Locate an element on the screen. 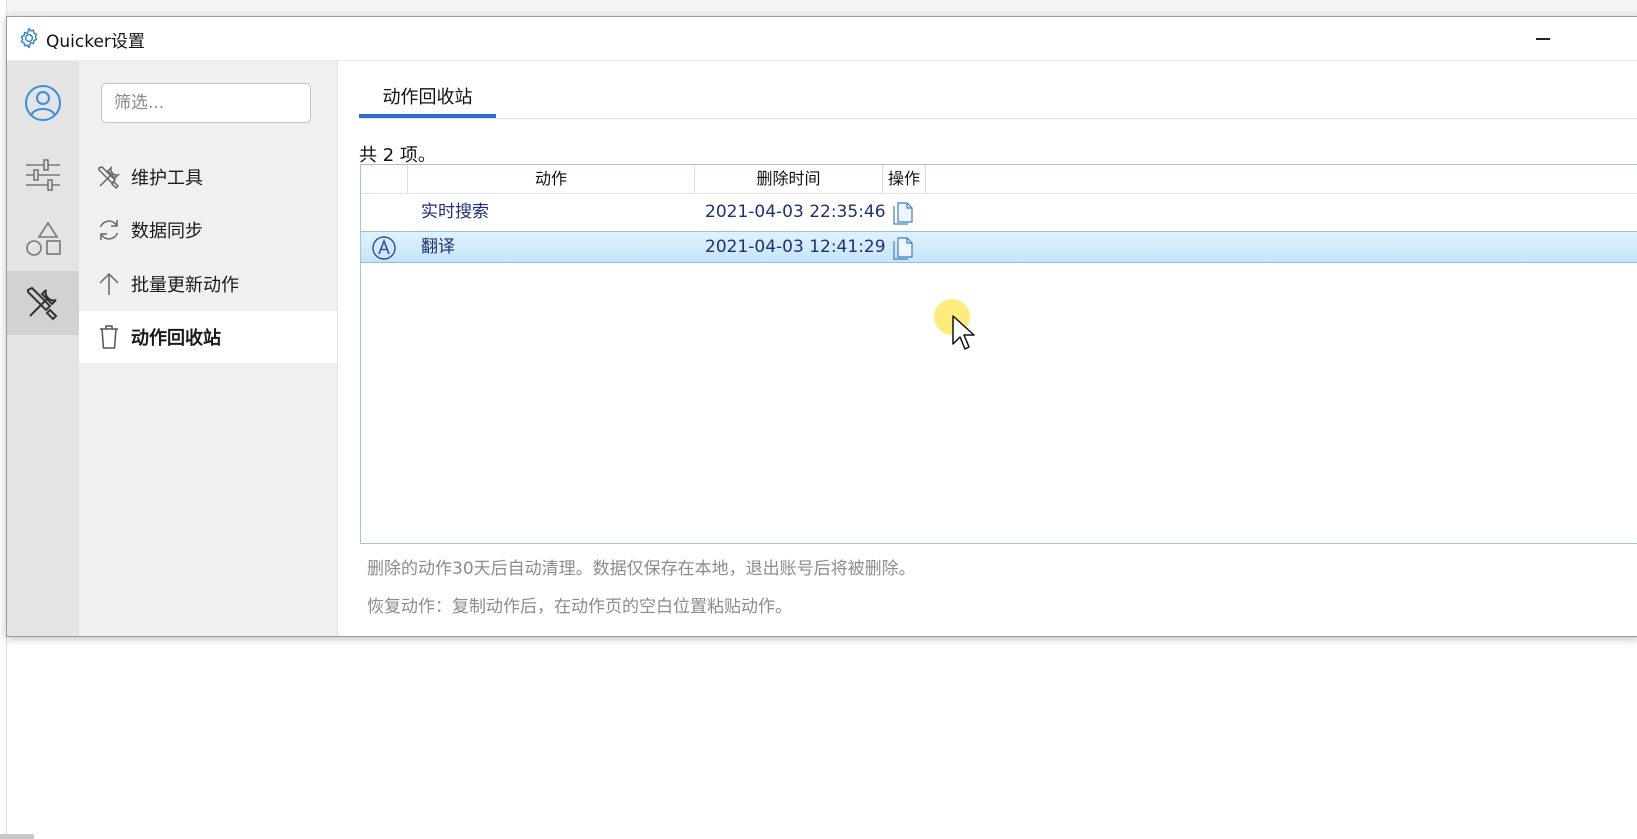 The width and height of the screenshot is (1637, 839). row-action-name: 翻译 is located at coordinates (438, 247).